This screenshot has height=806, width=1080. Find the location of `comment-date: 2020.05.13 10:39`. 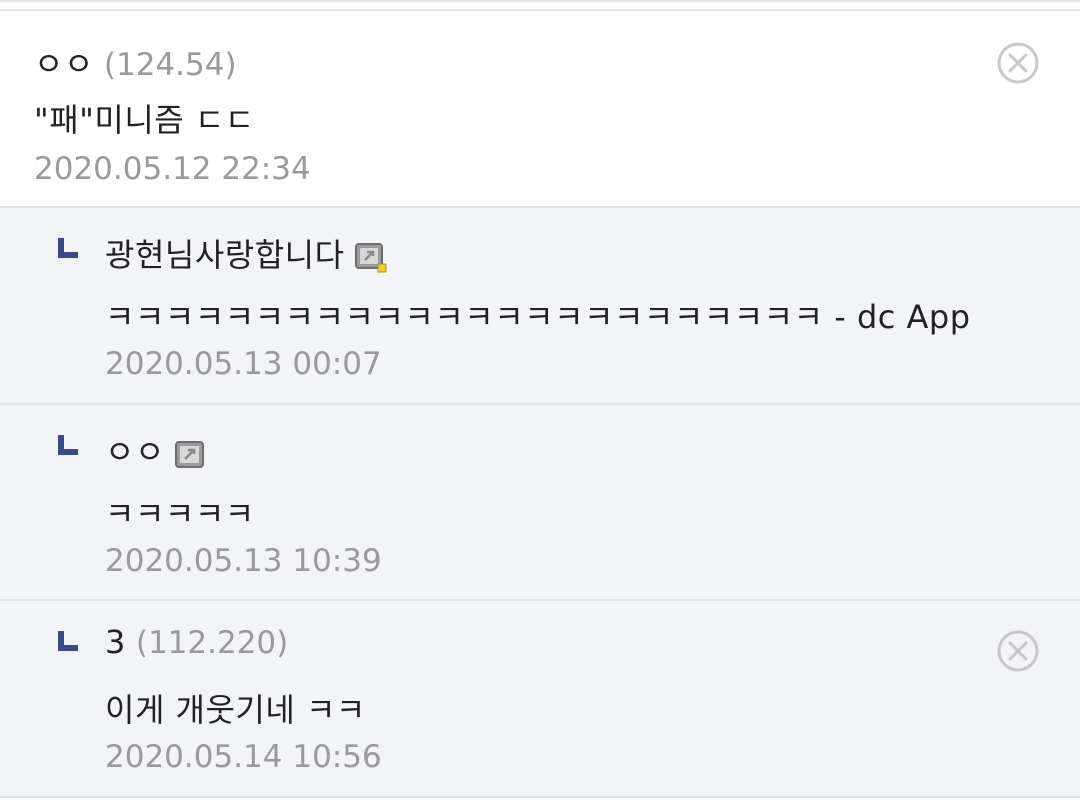

comment-date: 2020.05.13 10:39 is located at coordinates (243, 561).